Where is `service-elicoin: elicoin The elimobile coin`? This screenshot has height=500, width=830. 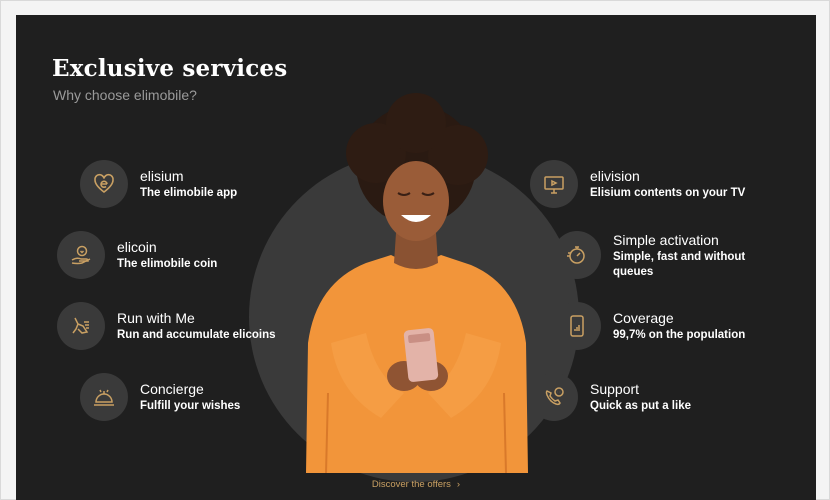 service-elicoin: elicoin The elimobile coin is located at coordinates (137, 255).